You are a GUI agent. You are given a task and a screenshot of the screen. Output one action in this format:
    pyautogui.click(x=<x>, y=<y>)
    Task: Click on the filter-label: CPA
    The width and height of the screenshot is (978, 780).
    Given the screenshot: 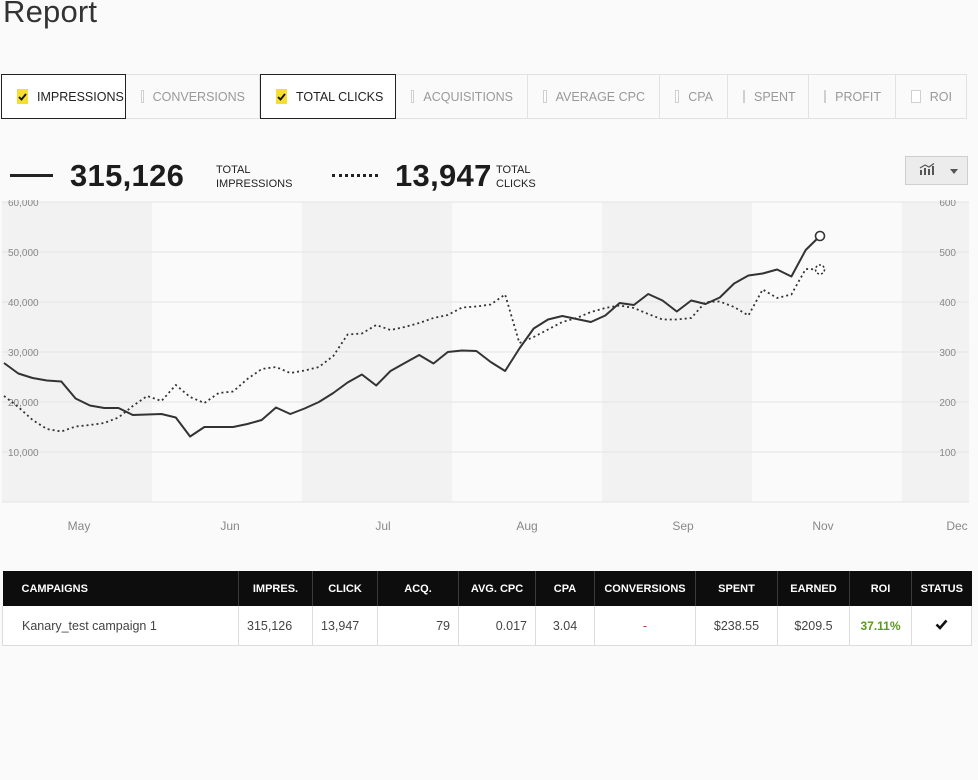 What is the action you would take?
    pyautogui.click(x=700, y=96)
    